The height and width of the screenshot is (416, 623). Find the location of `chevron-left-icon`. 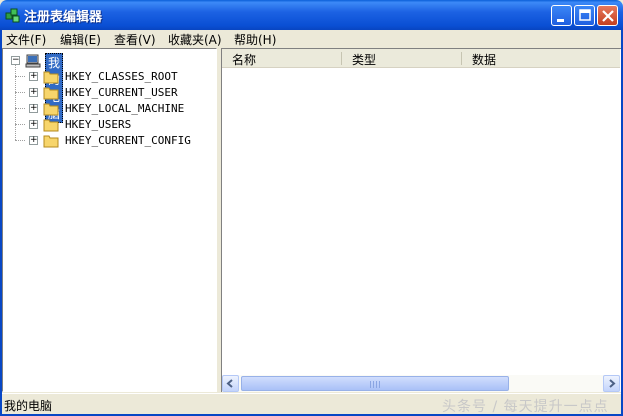

chevron-left-icon is located at coordinates (229, 383).